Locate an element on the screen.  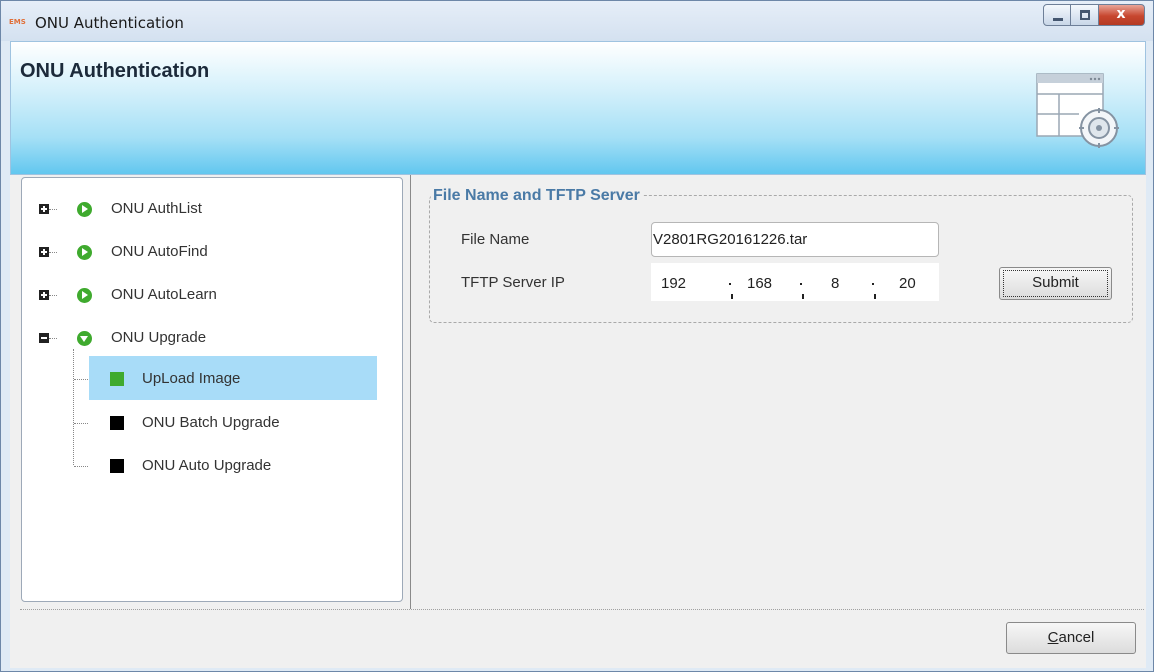
footer-divider is located at coordinates (582, 609).